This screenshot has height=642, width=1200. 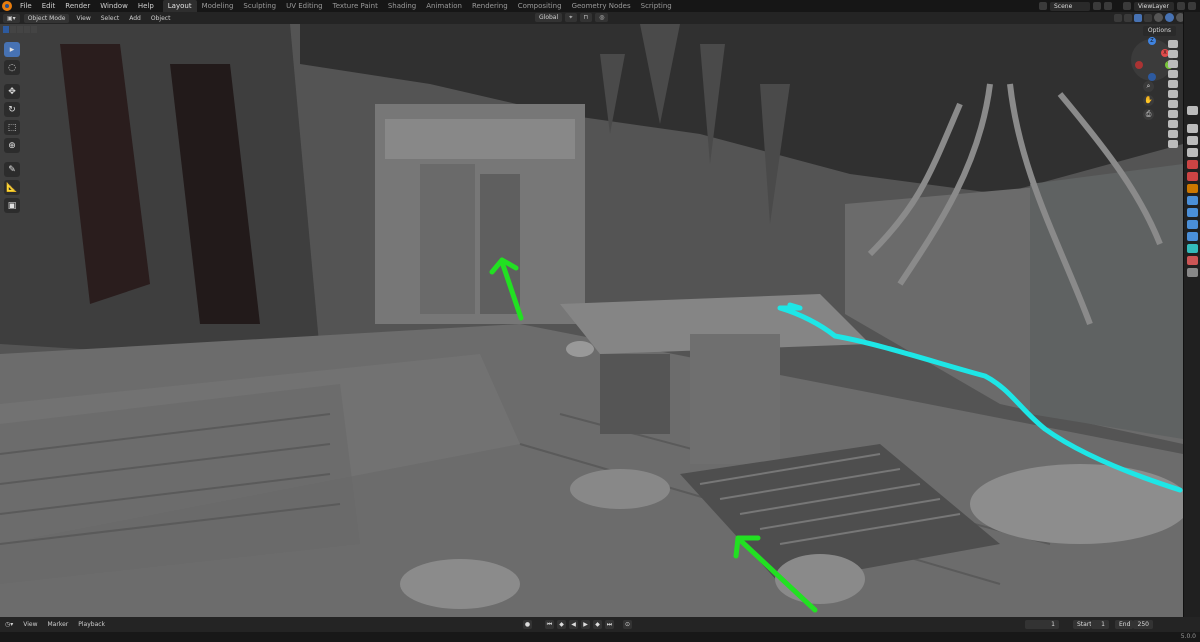 What do you see at coordinates (12, 205) in the screenshot?
I see `add-cube-icon: ▣` at bounding box center [12, 205].